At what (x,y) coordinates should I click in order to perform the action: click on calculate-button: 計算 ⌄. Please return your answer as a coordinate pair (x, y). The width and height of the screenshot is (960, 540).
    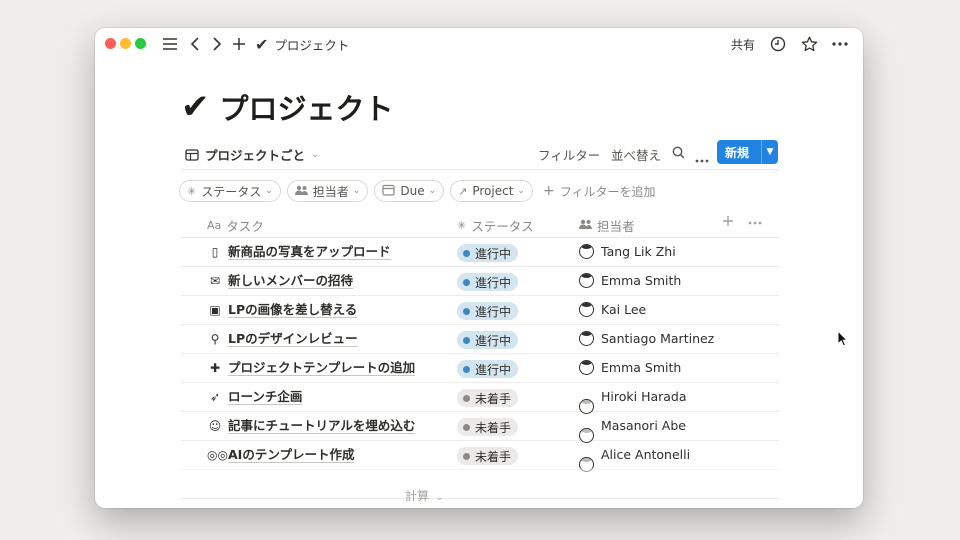
    Looking at the image, I should click on (424, 495).